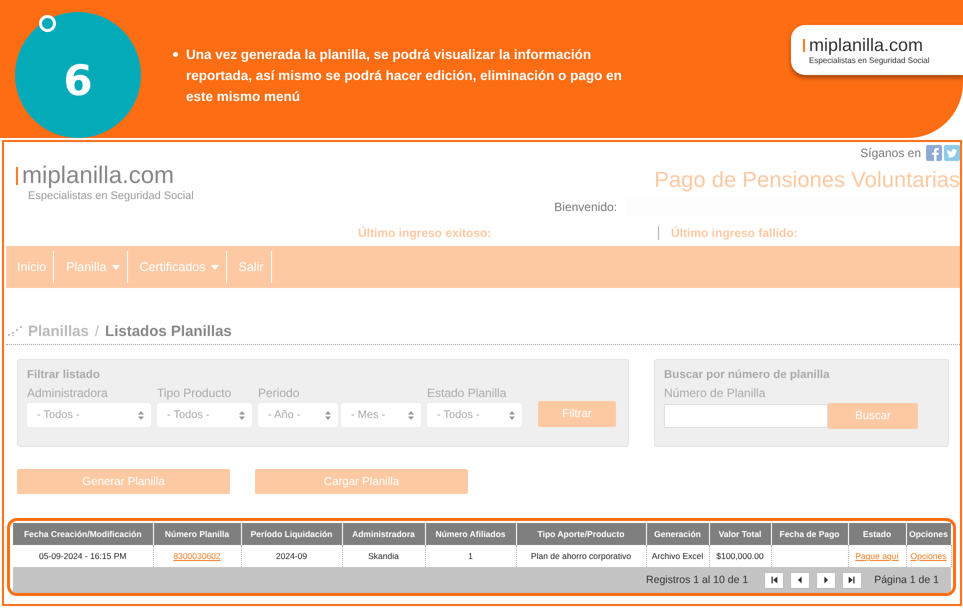 This screenshot has width=963, height=612. Describe the element at coordinates (697, 580) in the screenshot. I see `records-label: Registros 1 al 10 de 1` at that location.